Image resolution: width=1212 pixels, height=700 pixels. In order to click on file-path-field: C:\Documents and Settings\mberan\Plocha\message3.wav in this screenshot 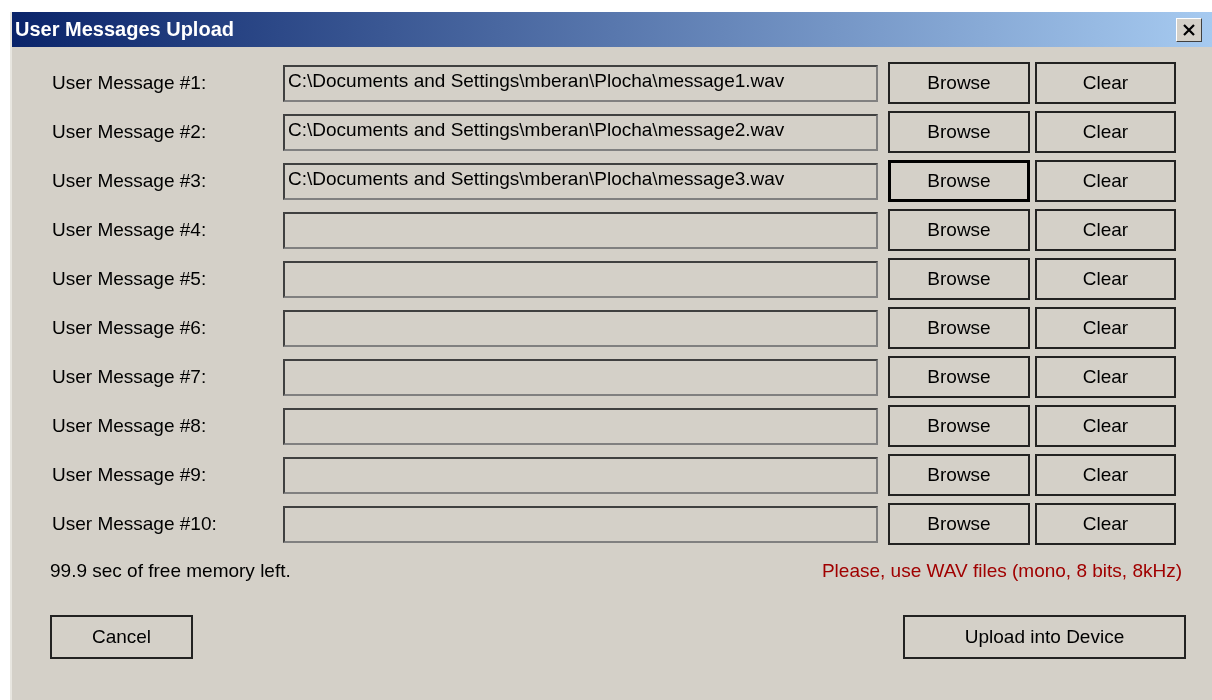, I will do `click(580, 181)`.